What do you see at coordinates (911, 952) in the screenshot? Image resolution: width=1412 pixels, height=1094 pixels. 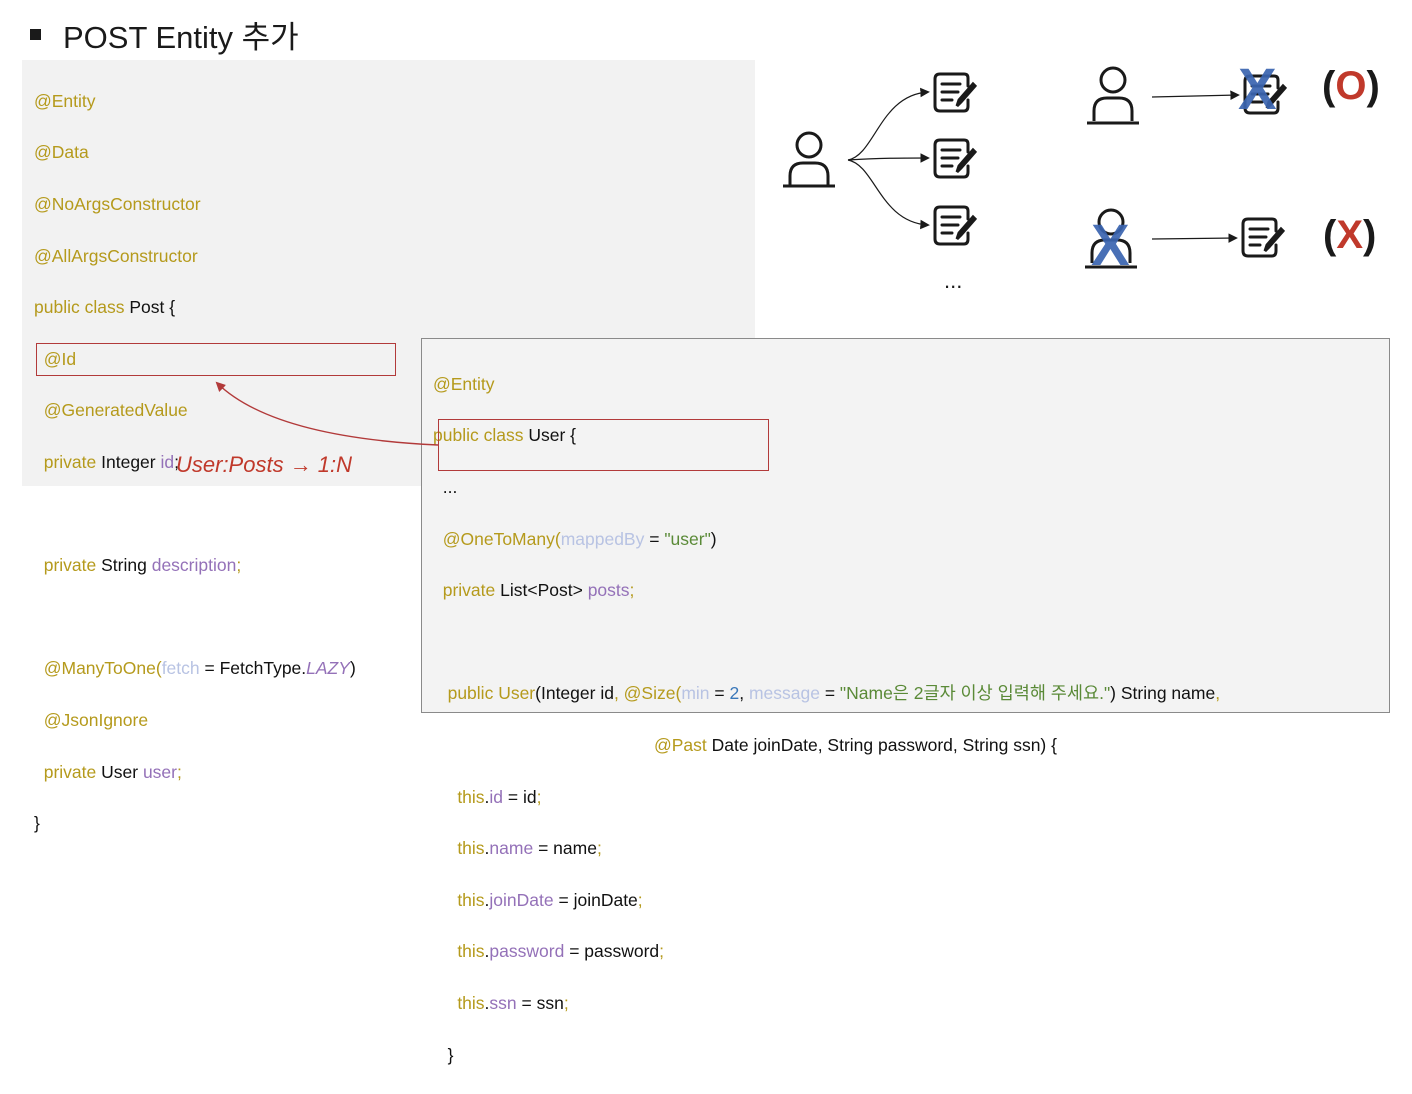 I see `code-line: this.password = password;` at bounding box center [911, 952].